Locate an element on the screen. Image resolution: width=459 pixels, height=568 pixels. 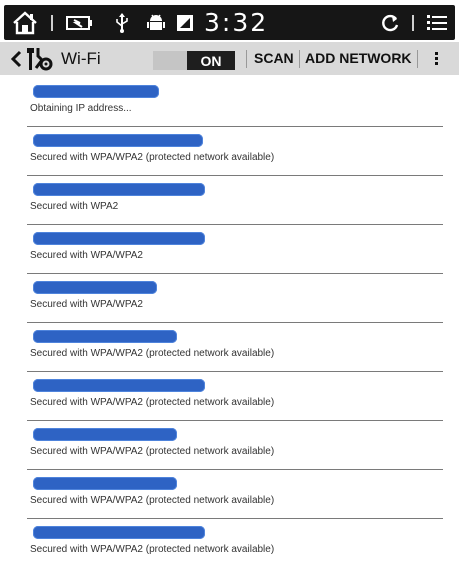
add-network-button: ADD NETWORK is located at coordinates (358, 58).